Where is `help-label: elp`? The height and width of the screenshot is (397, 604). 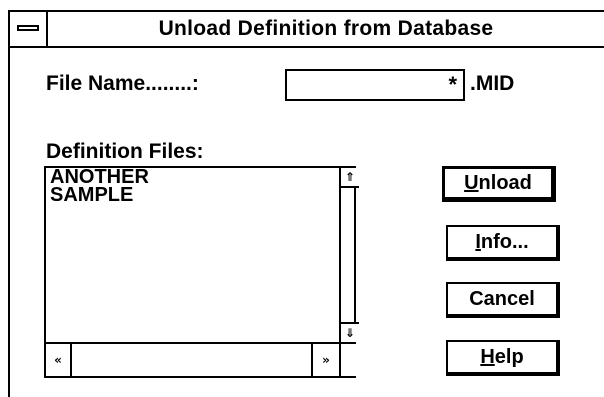 help-label: elp is located at coordinates (509, 357).